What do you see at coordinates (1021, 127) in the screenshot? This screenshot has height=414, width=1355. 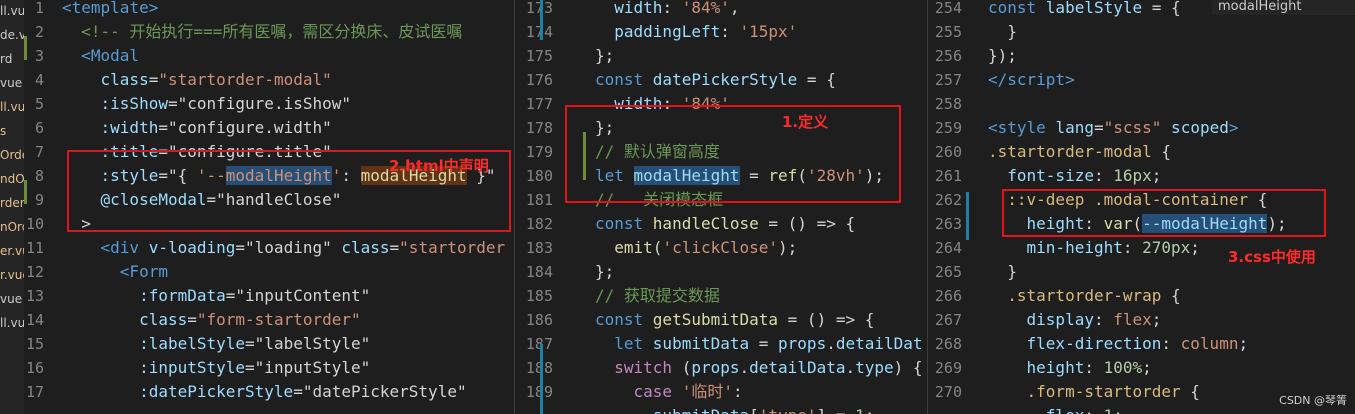 I see `code-token: style` at bounding box center [1021, 127].